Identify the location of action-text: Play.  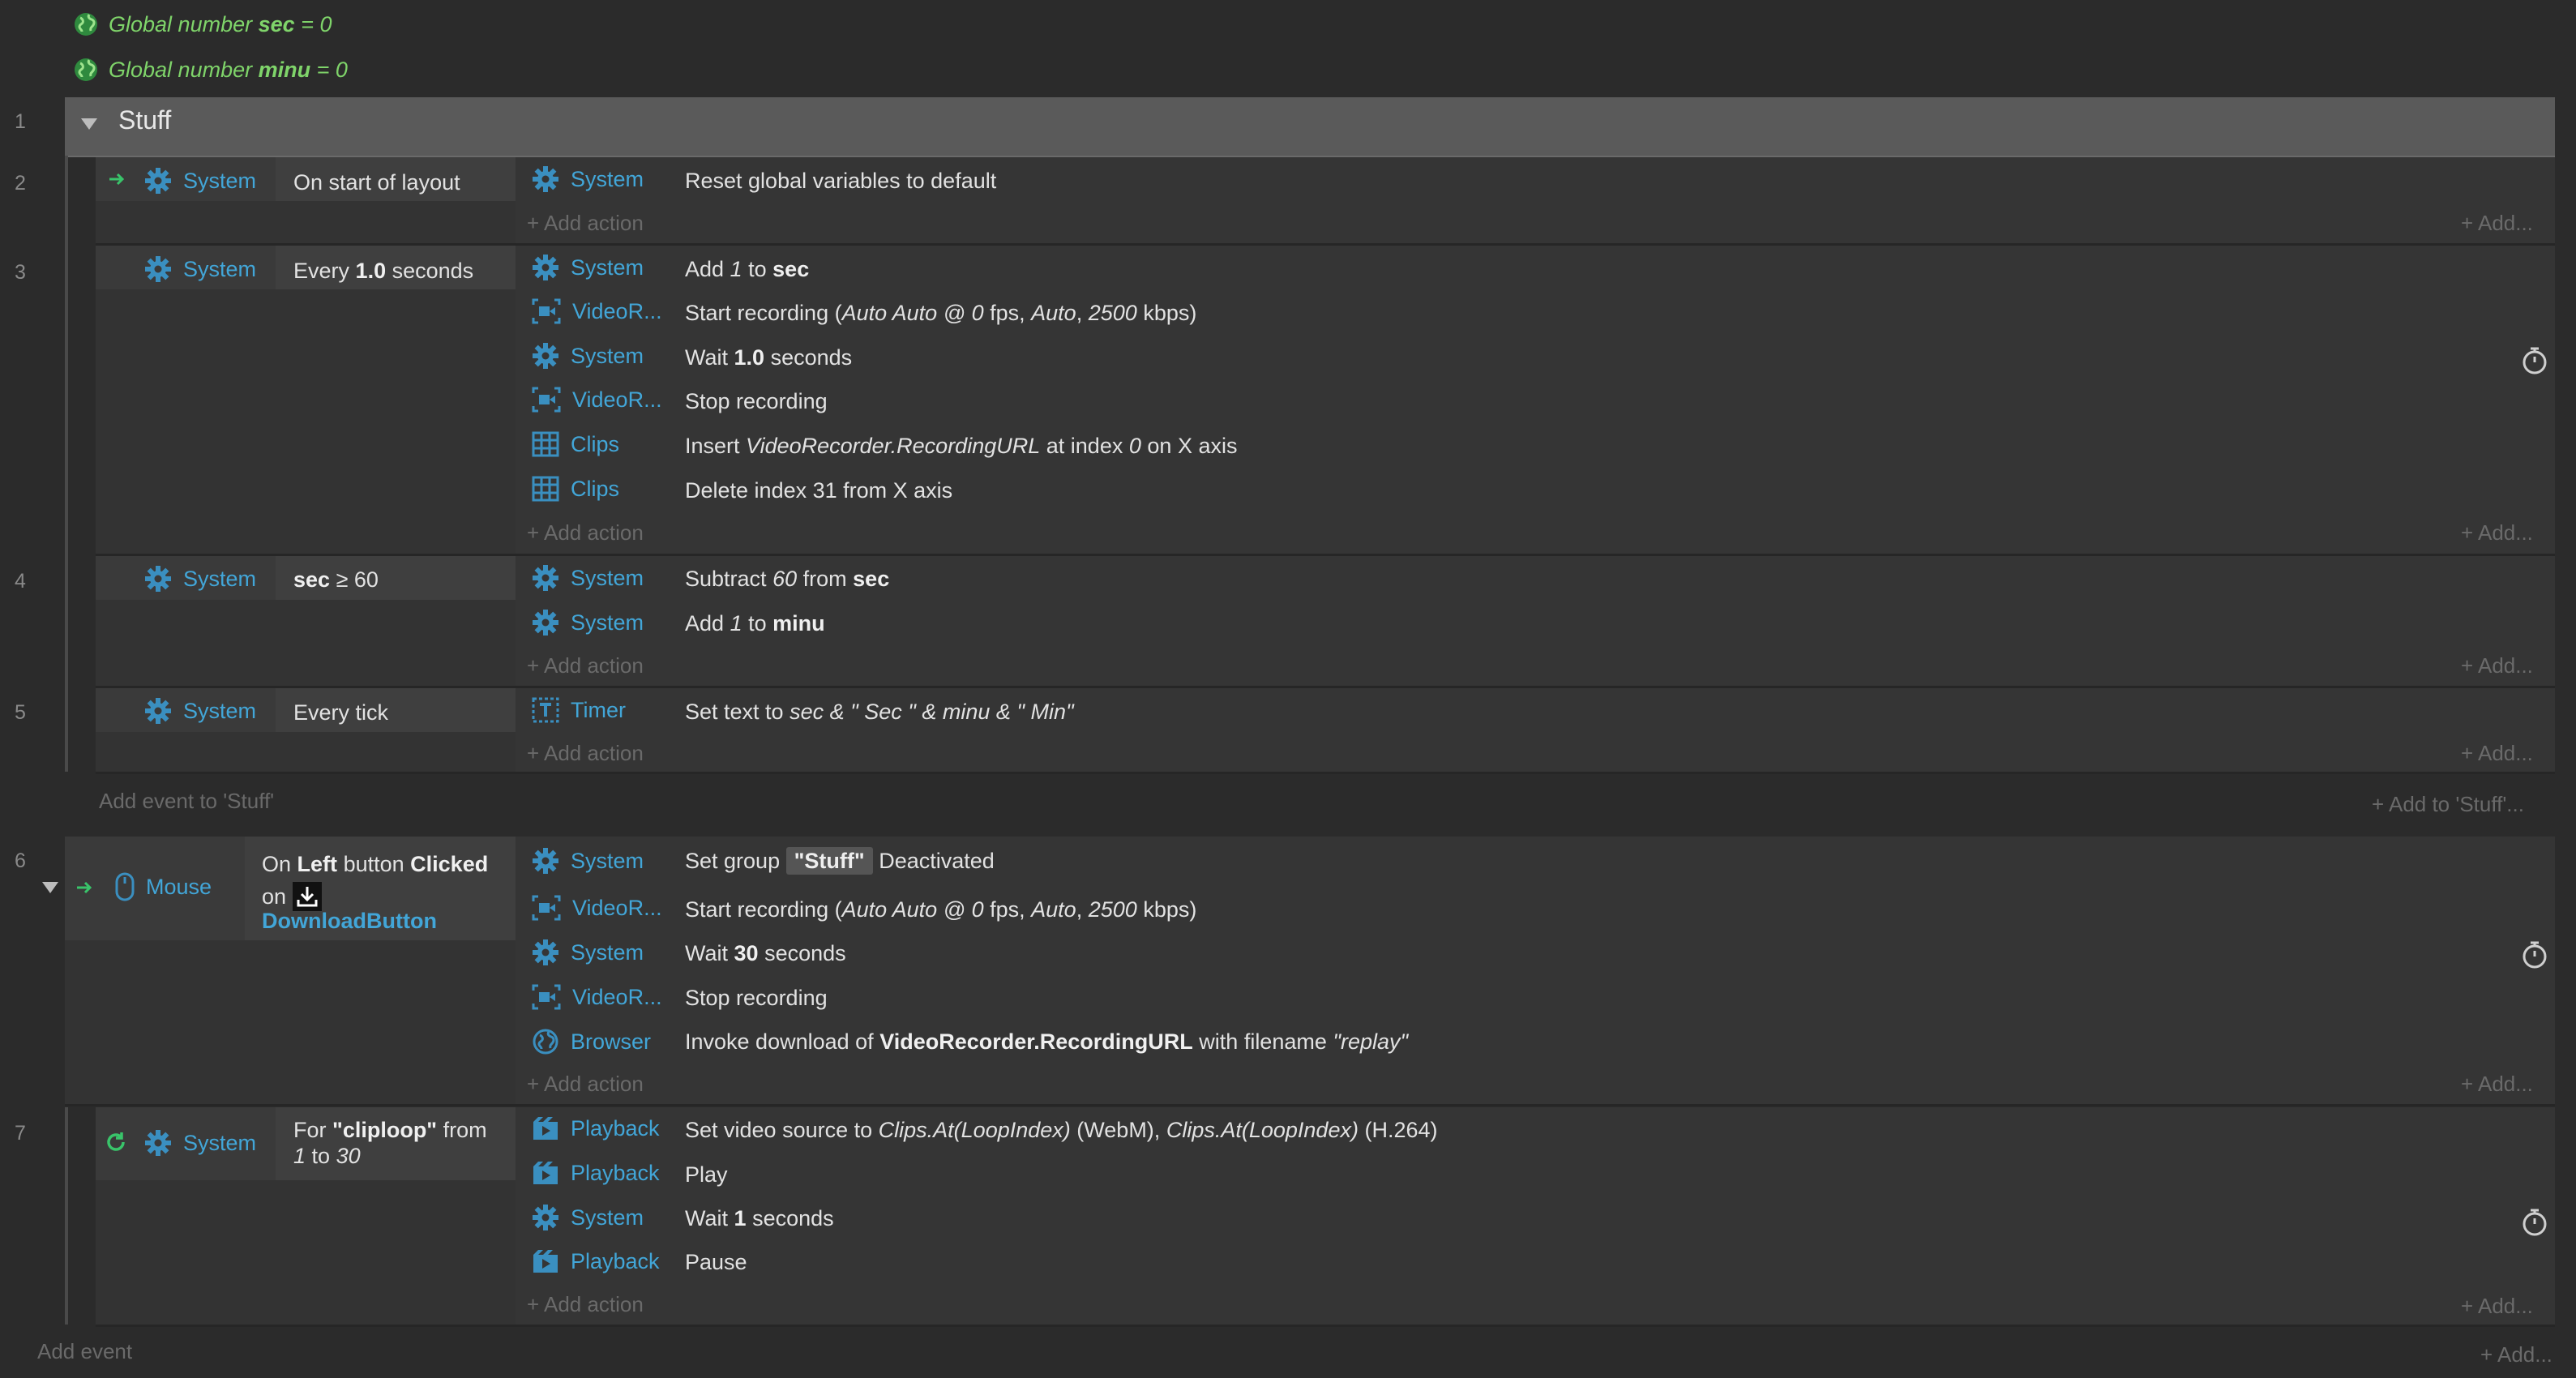
(706, 1175).